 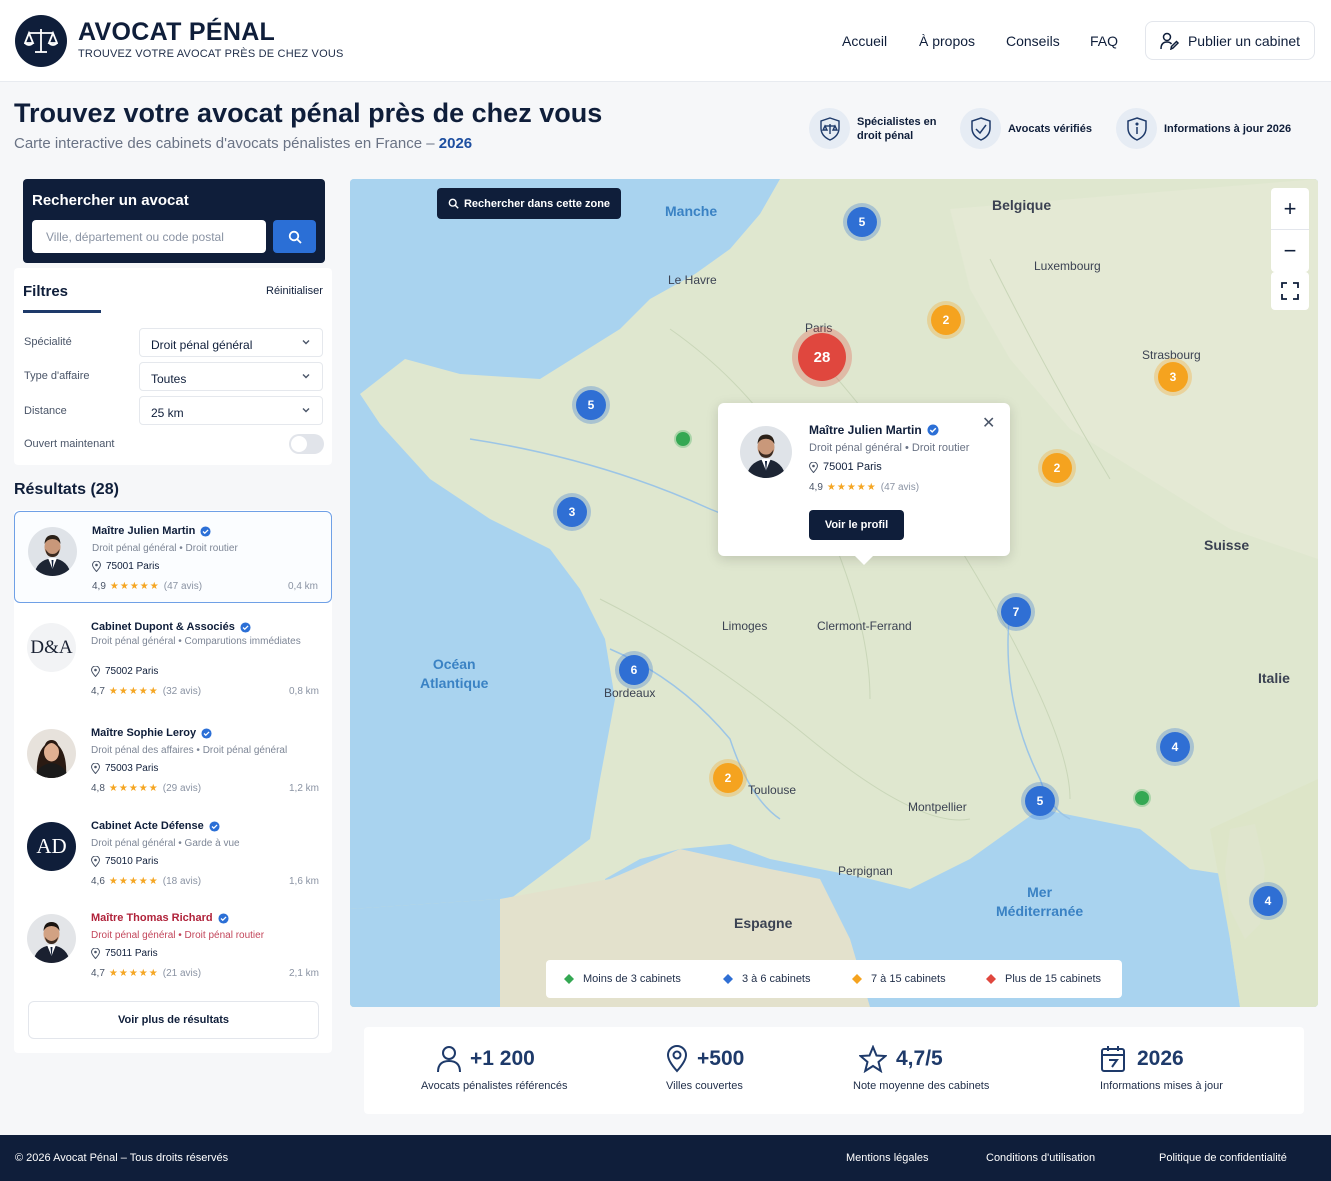 I want to click on feature-specialists-line1: Spécialistes en, so click(x=897, y=121).